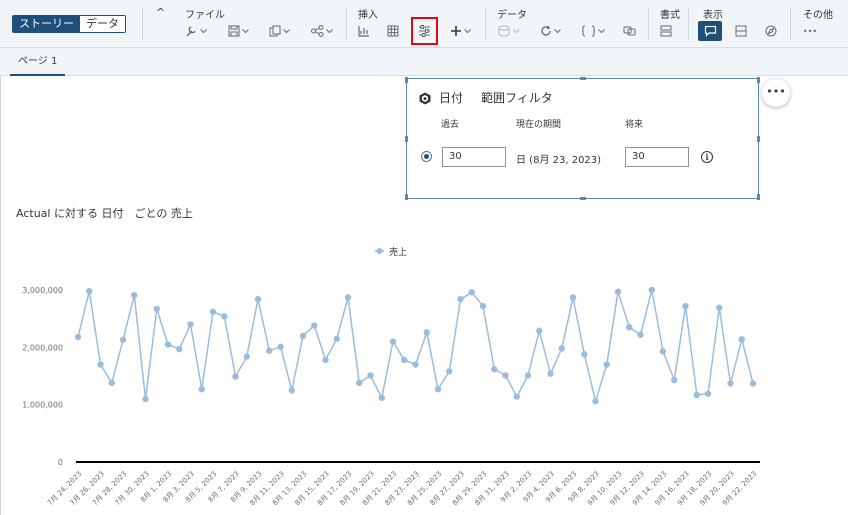  I want to click on insert-chart-button, so click(364, 31).